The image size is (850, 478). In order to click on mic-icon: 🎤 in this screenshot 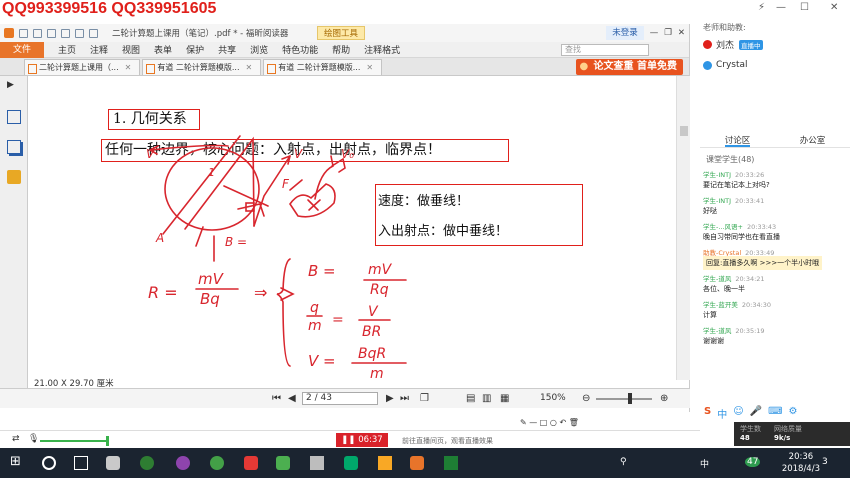, I will do `click(756, 413)`.